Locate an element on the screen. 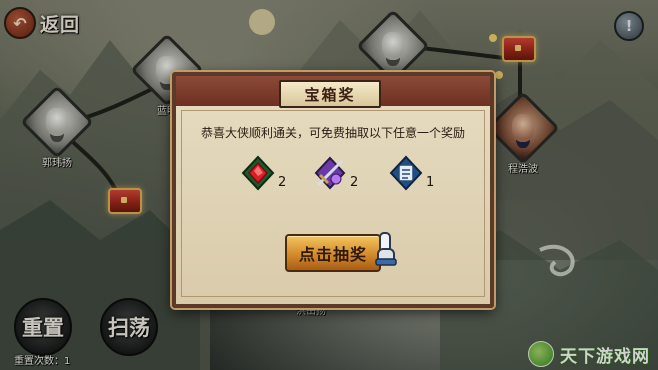  draw-prize-label: 点击抽奖 is located at coordinates (332, 254).